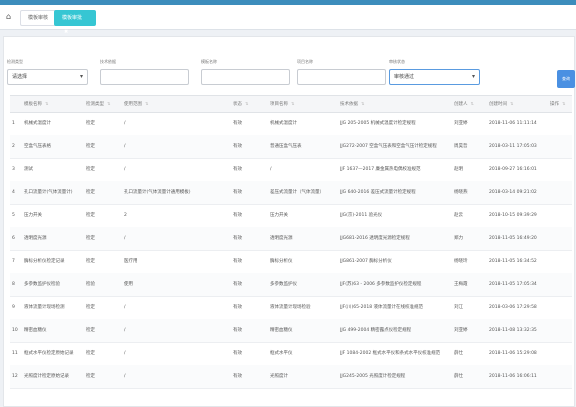 This screenshot has width=576, height=407. What do you see at coordinates (464, 104) in the screenshot?
I see `column-header: 创建人 ⇅` at bounding box center [464, 104].